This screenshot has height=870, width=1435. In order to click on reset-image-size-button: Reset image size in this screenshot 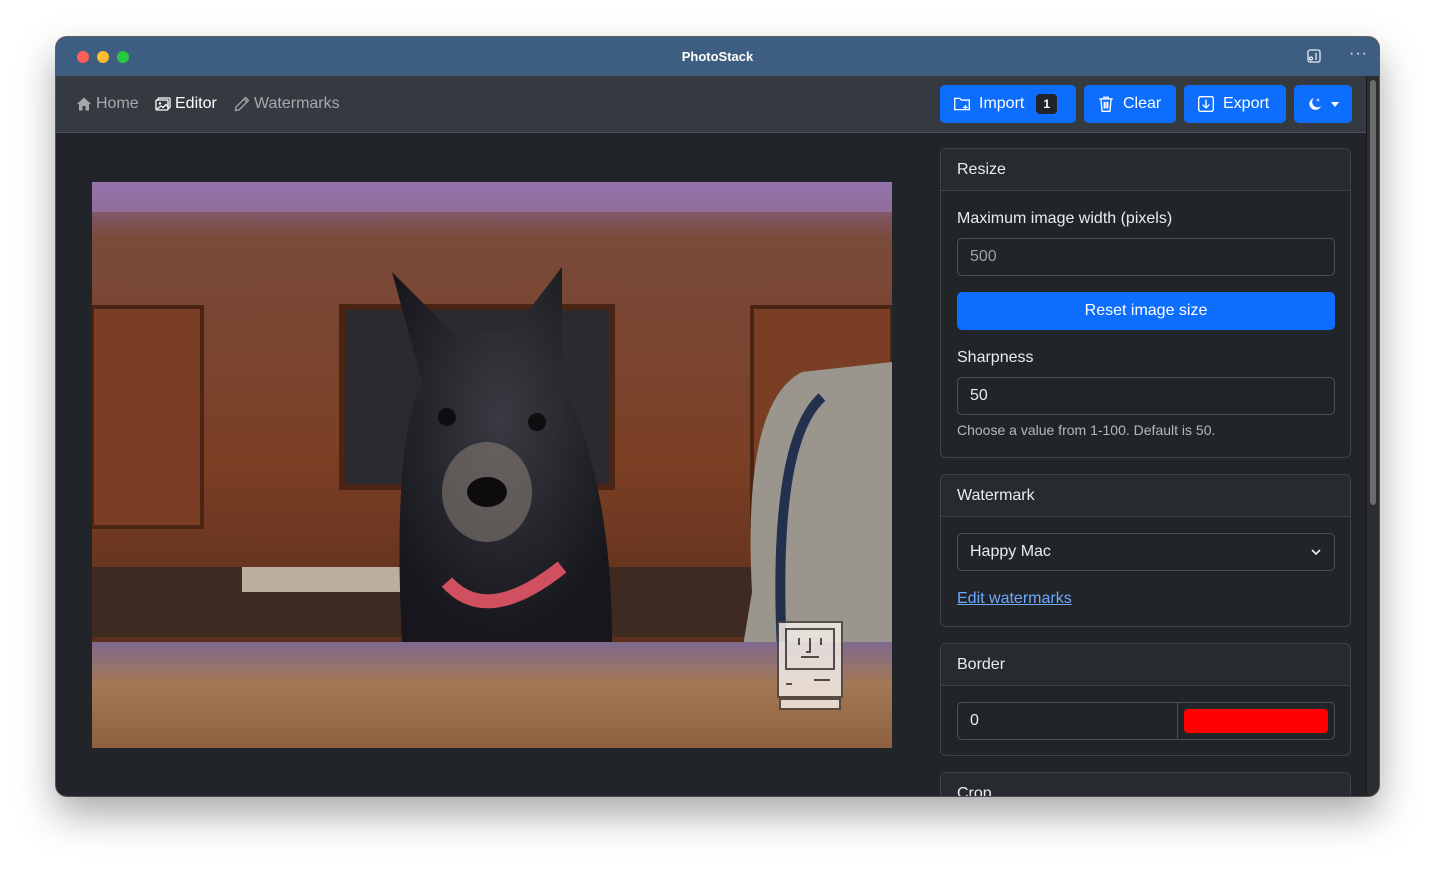, I will do `click(1146, 311)`.